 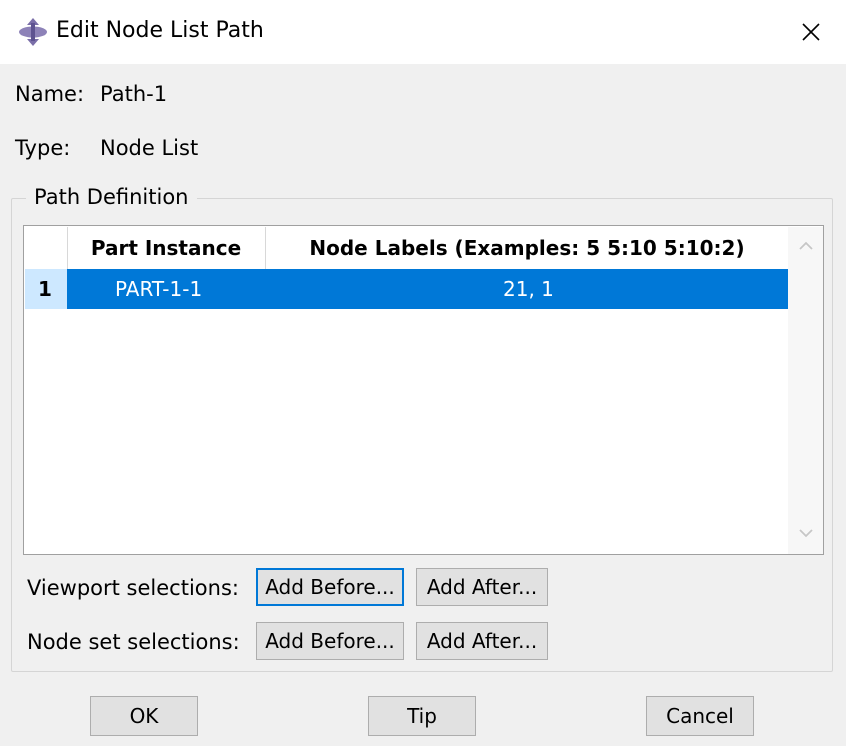 I want to click on selected-row-highlight: PART-1-1 21, 1, so click(x=427, y=289).